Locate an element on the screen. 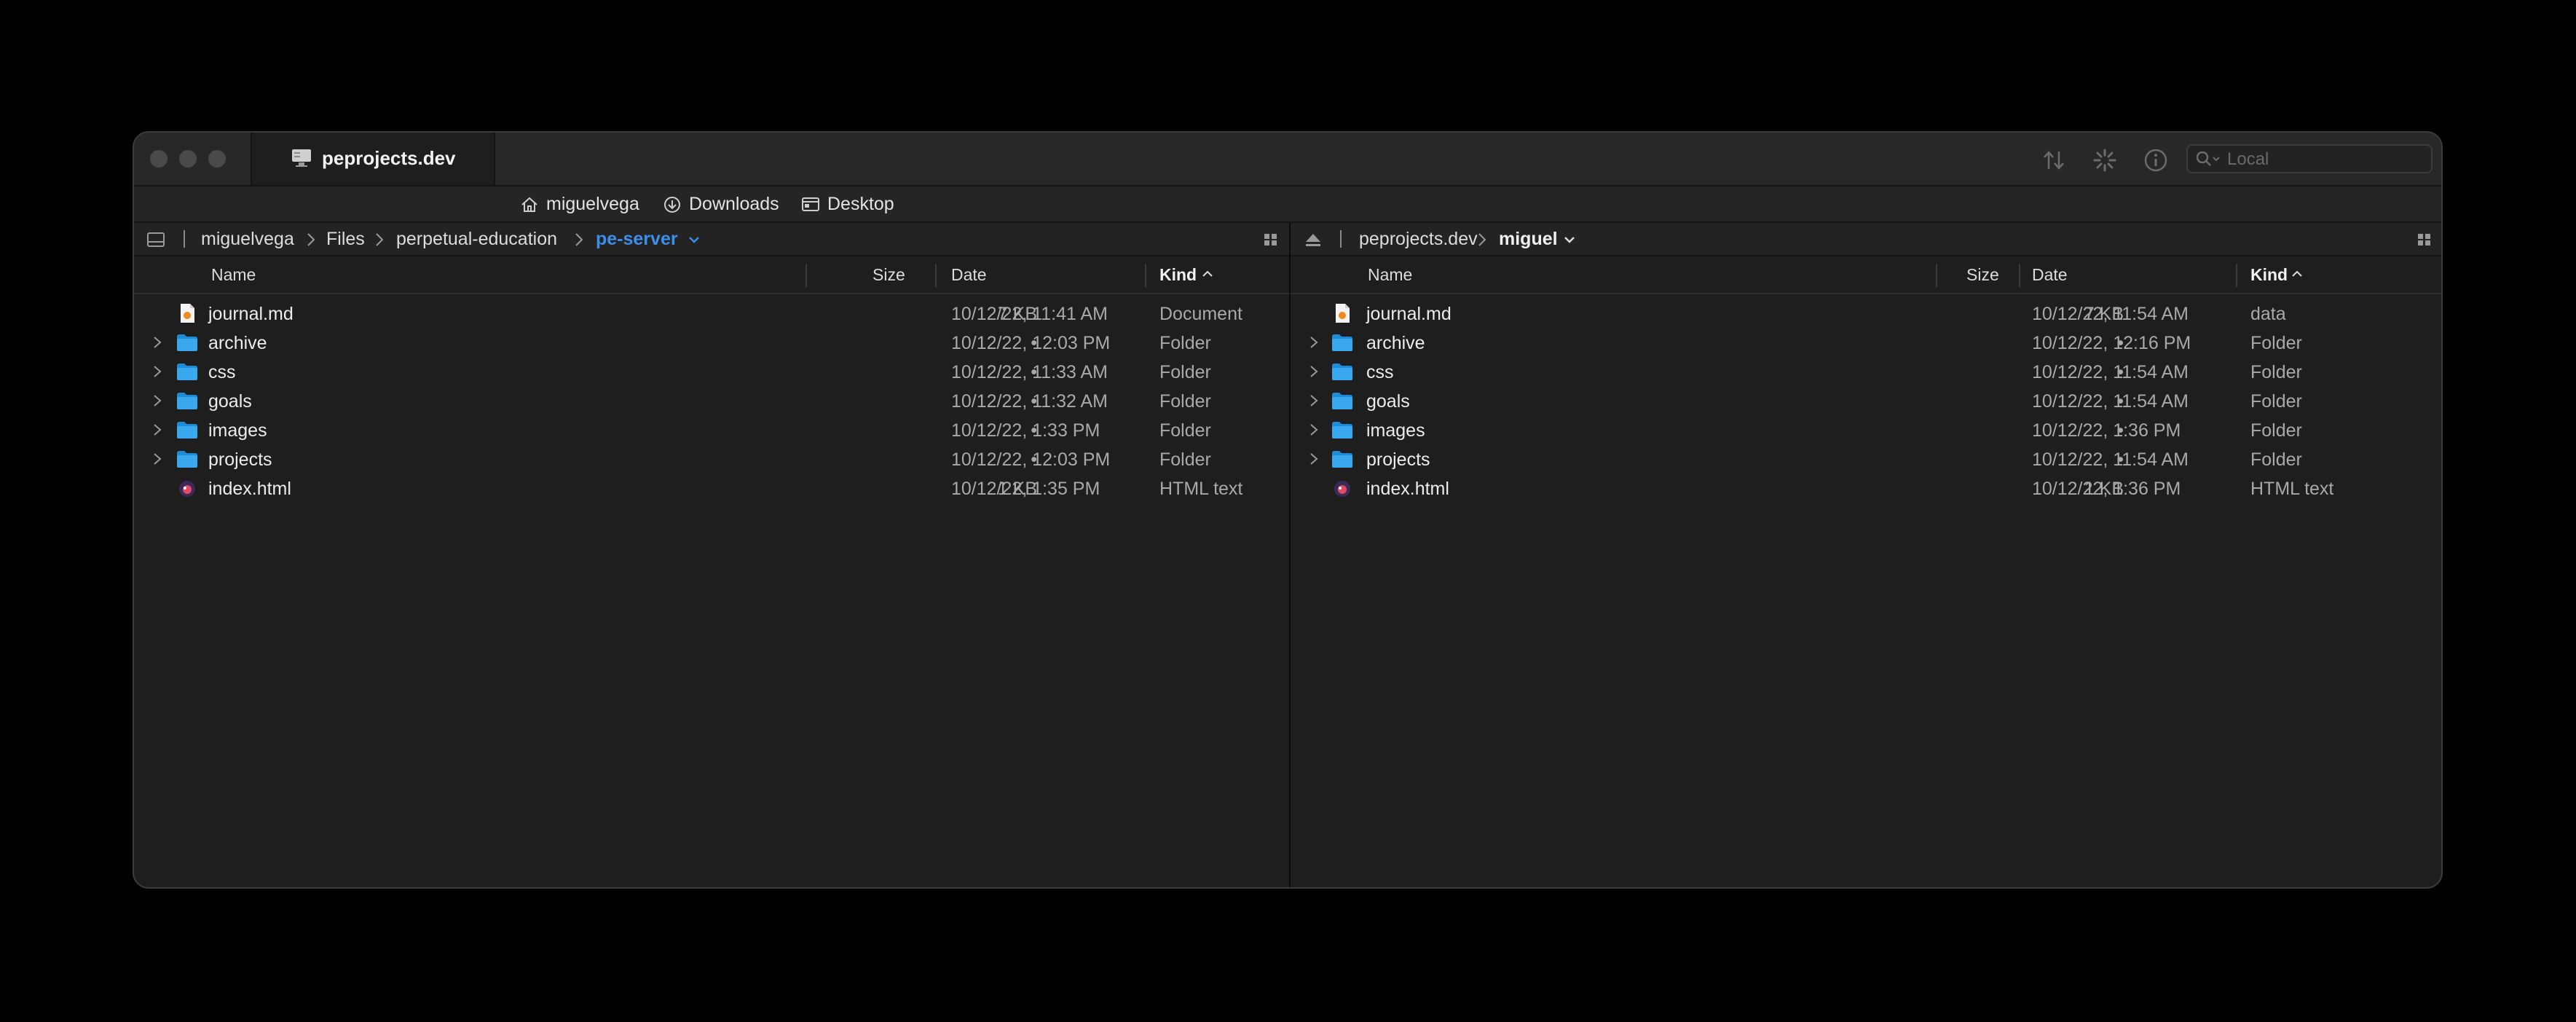 Image resolution: width=2576 pixels, height=1022 pixels. home-icon is located at coordinates (529, 205).